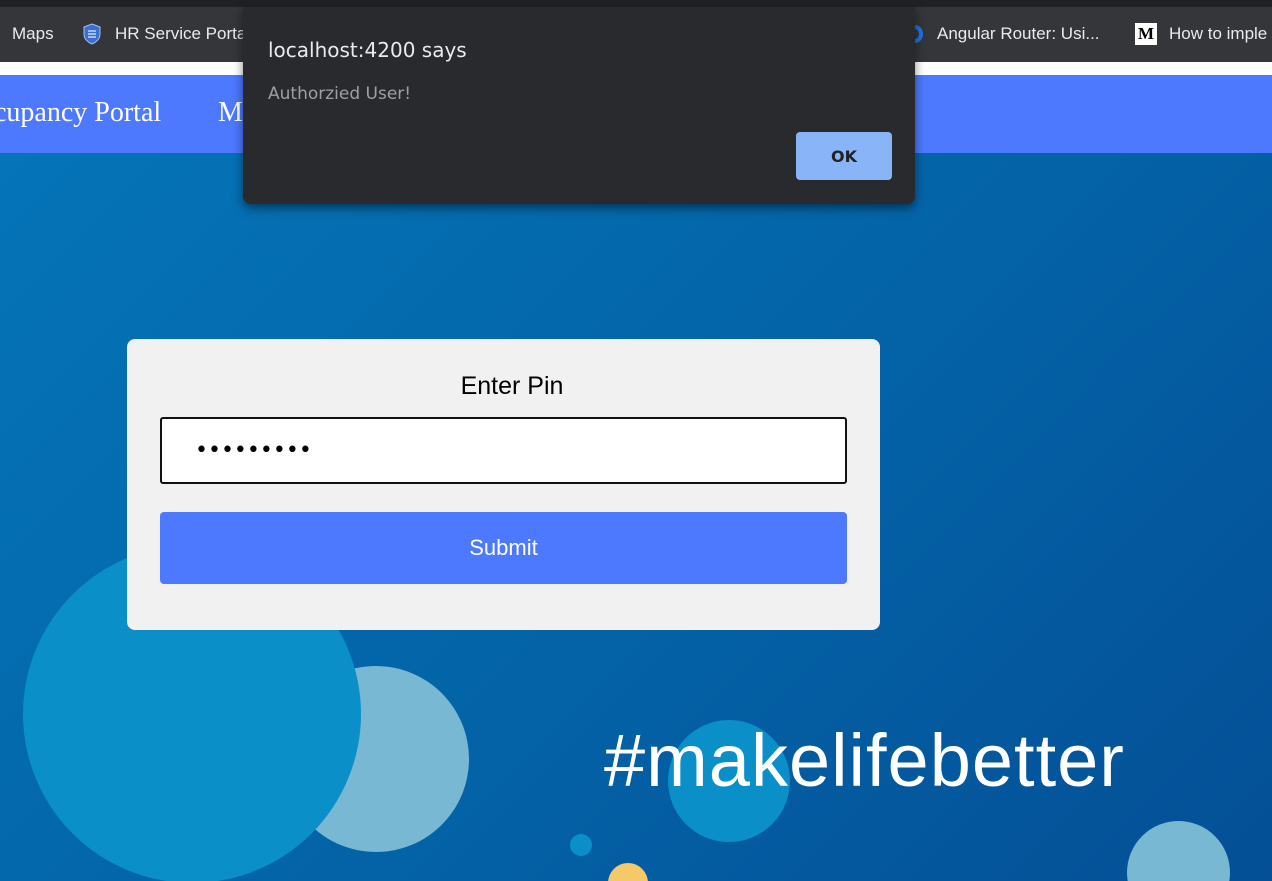 The image size is (1272, 881). What do you see at coordinates (844, 156) in the screenshot?
I see `ok-button: OK` at bounding box center [844, 156].